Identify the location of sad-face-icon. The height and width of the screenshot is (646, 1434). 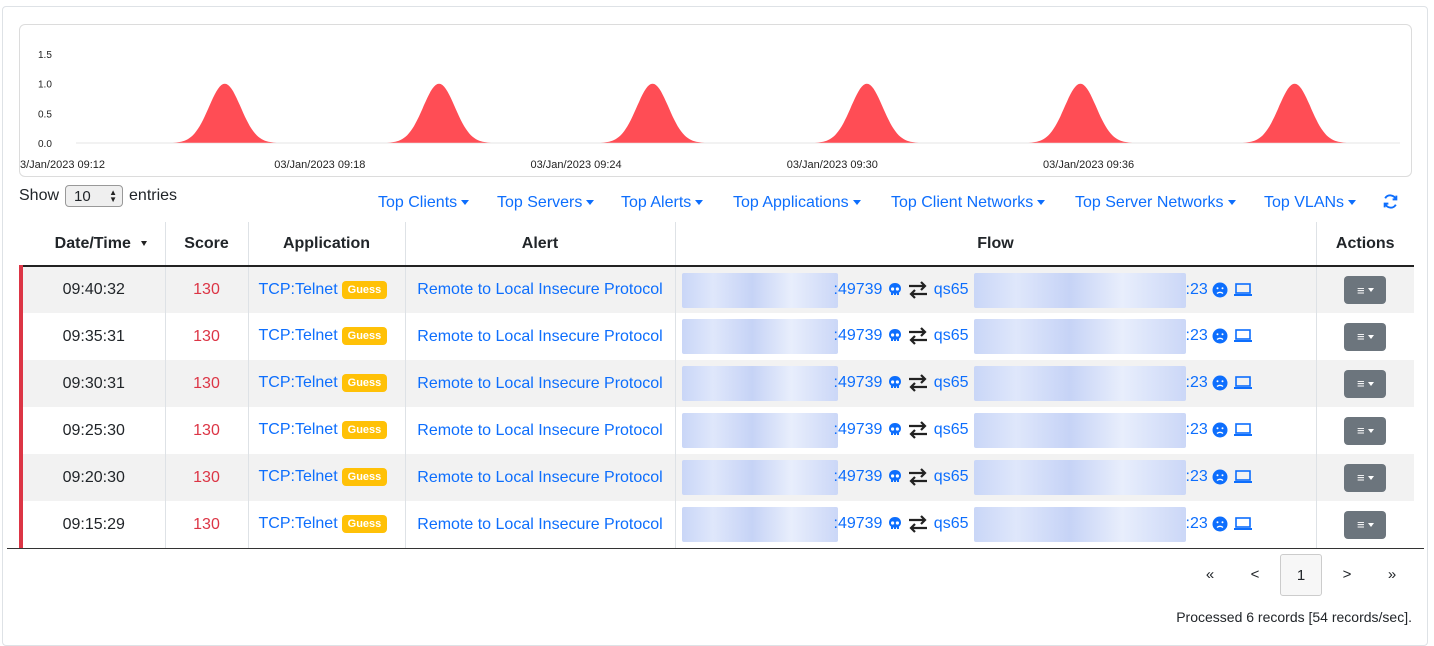
(1220, 383).